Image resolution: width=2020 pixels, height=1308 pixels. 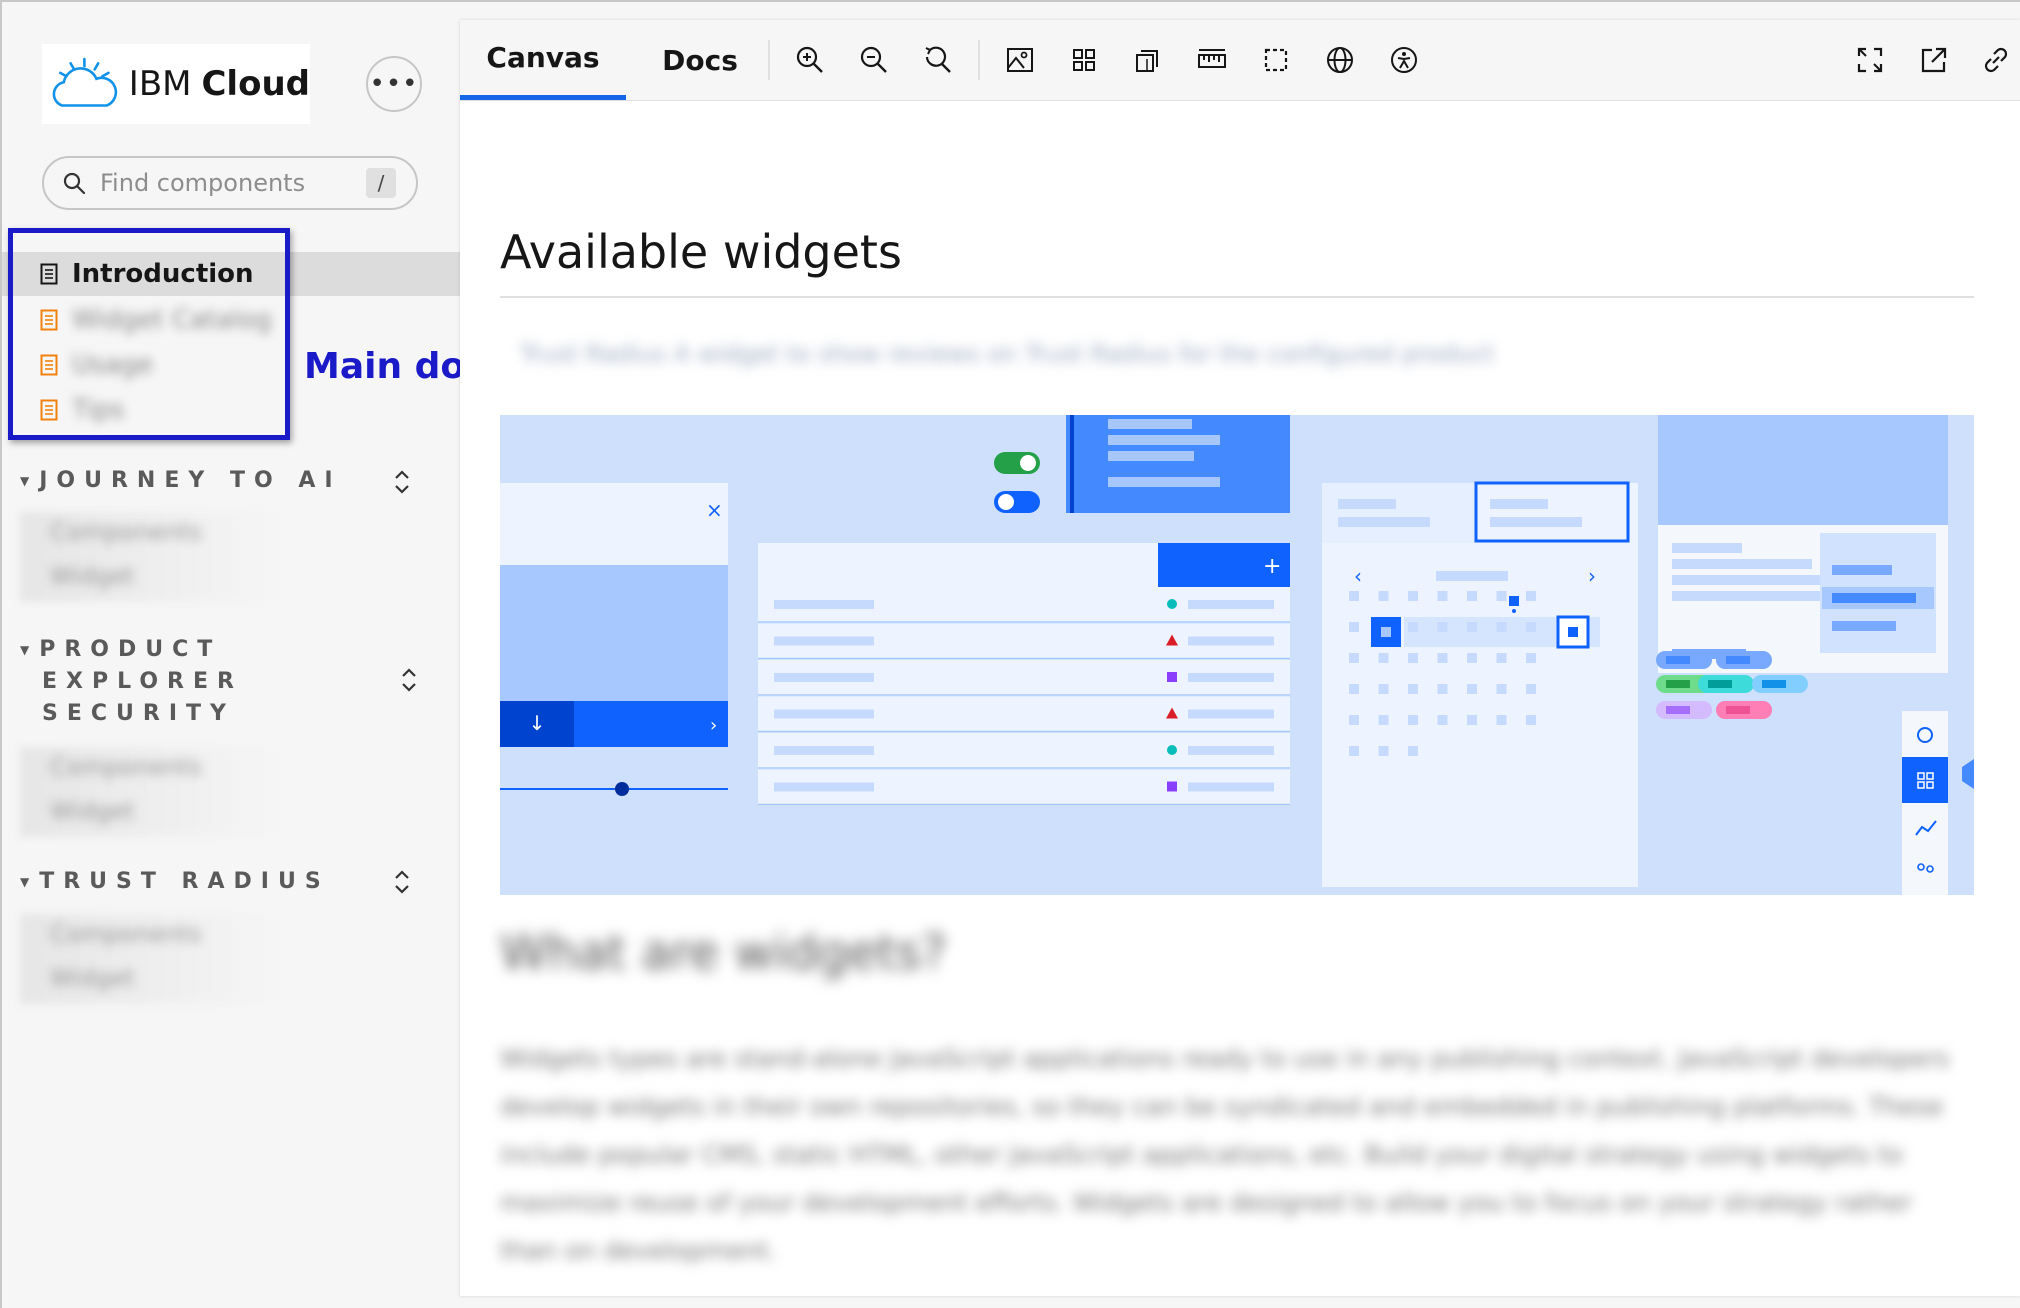 I want to click on zoom-in-icon, so click(x=810, y=60).